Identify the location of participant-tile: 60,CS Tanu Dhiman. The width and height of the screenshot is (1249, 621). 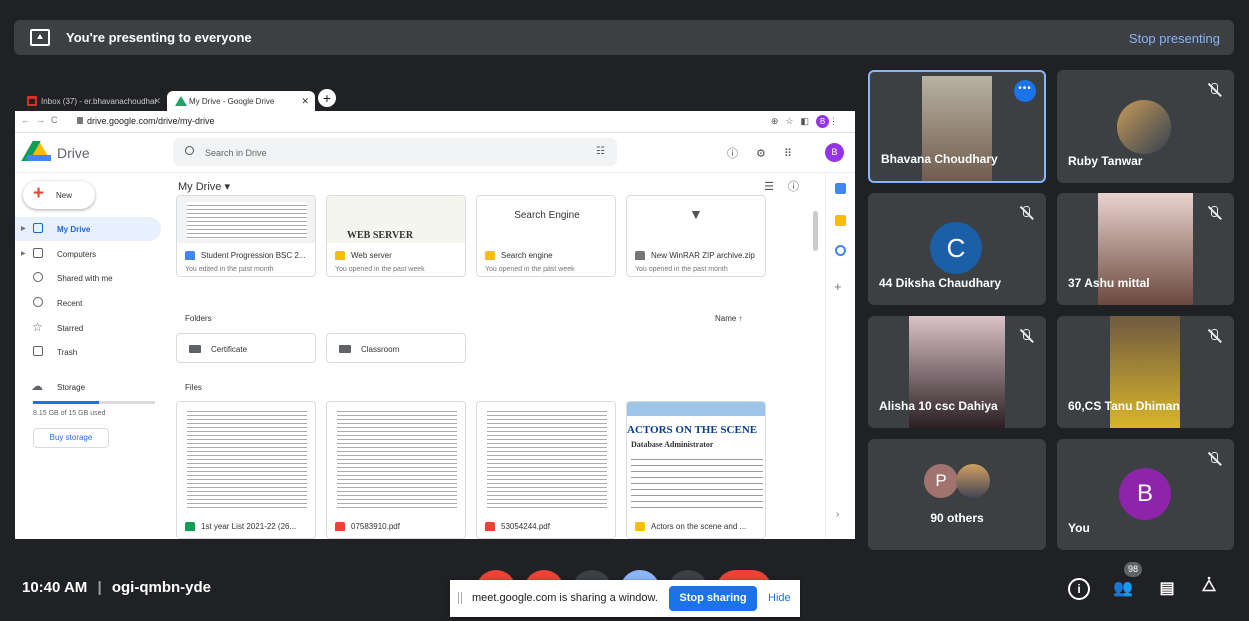
(1145, 372).